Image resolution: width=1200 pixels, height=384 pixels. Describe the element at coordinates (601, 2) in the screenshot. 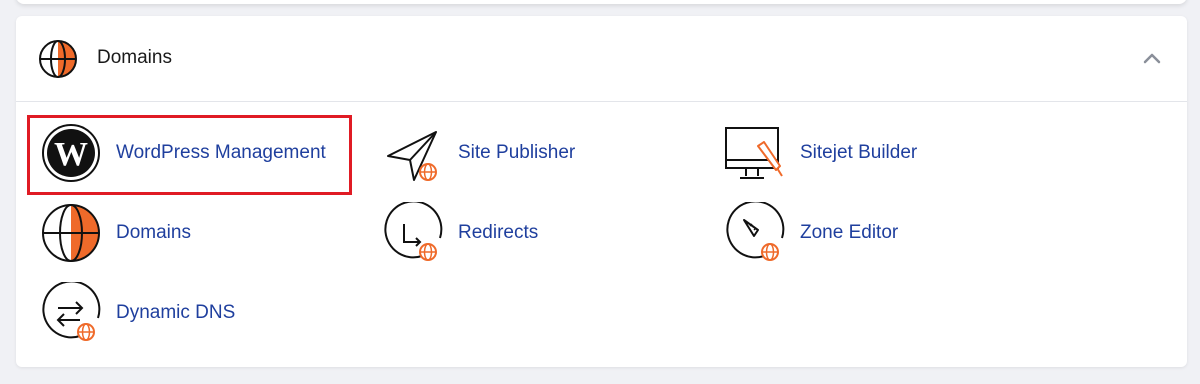

I see `previous-panel-edge` at that location.